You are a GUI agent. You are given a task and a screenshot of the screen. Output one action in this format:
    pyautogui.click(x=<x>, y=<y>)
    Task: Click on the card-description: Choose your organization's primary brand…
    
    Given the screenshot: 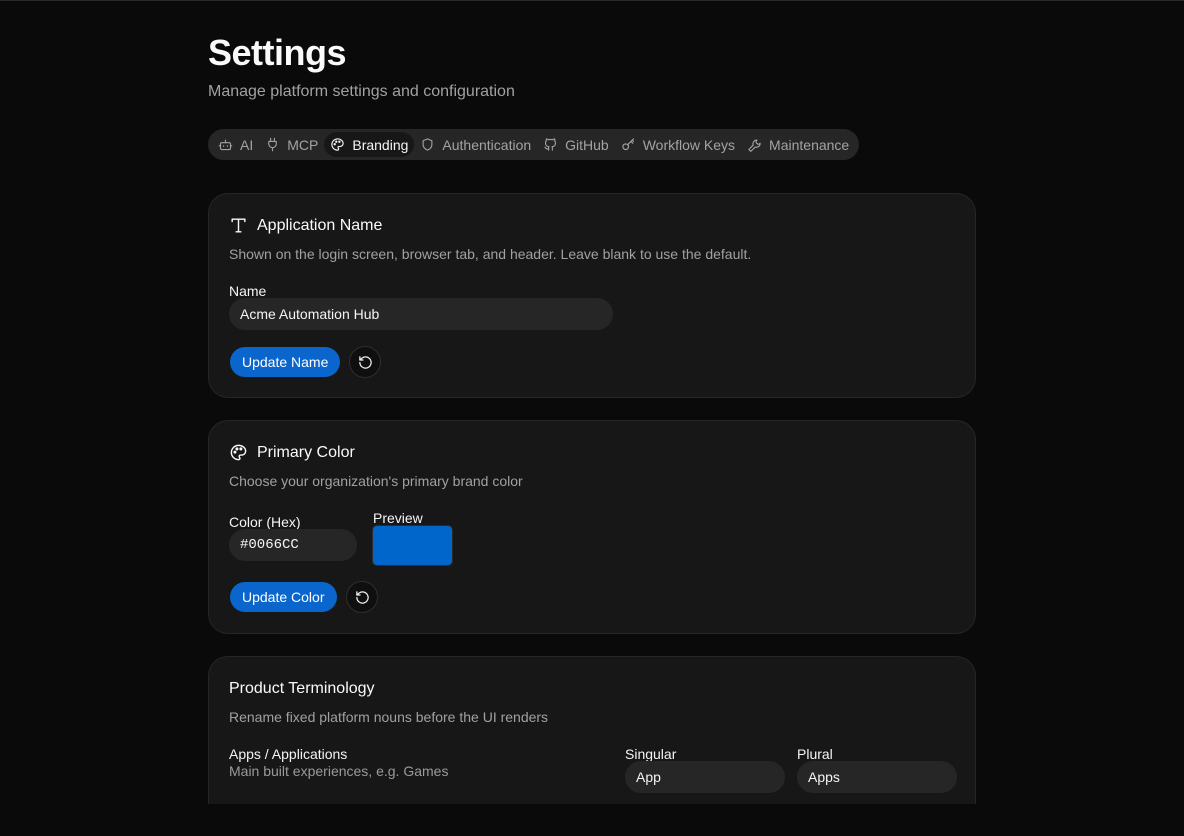 What is the action you would take?
    pyautogui.click(x=376, y=481)
    